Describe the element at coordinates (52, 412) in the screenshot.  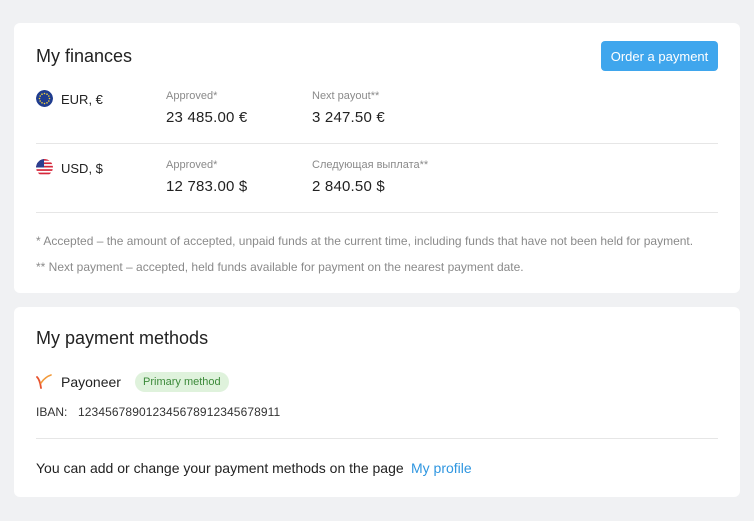
I see `iban-label: IBAN:` at that location.